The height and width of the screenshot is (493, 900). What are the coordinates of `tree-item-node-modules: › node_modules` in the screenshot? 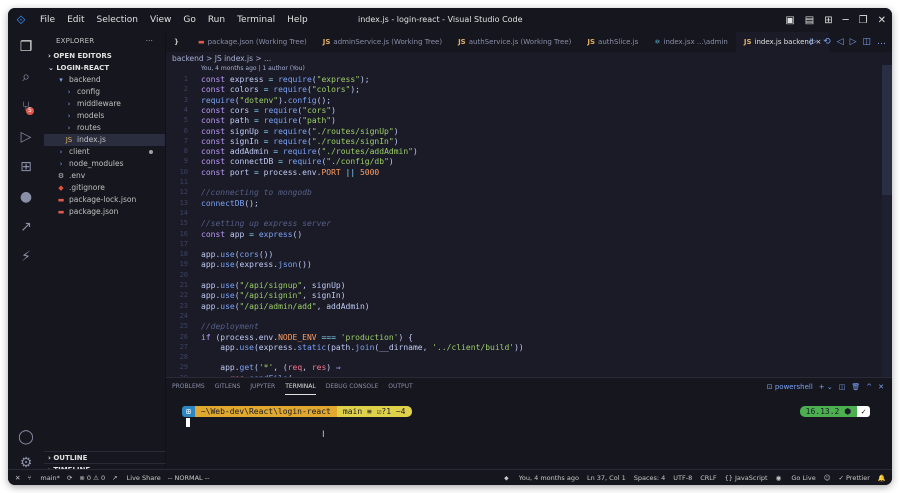 It's located at (104, 164).